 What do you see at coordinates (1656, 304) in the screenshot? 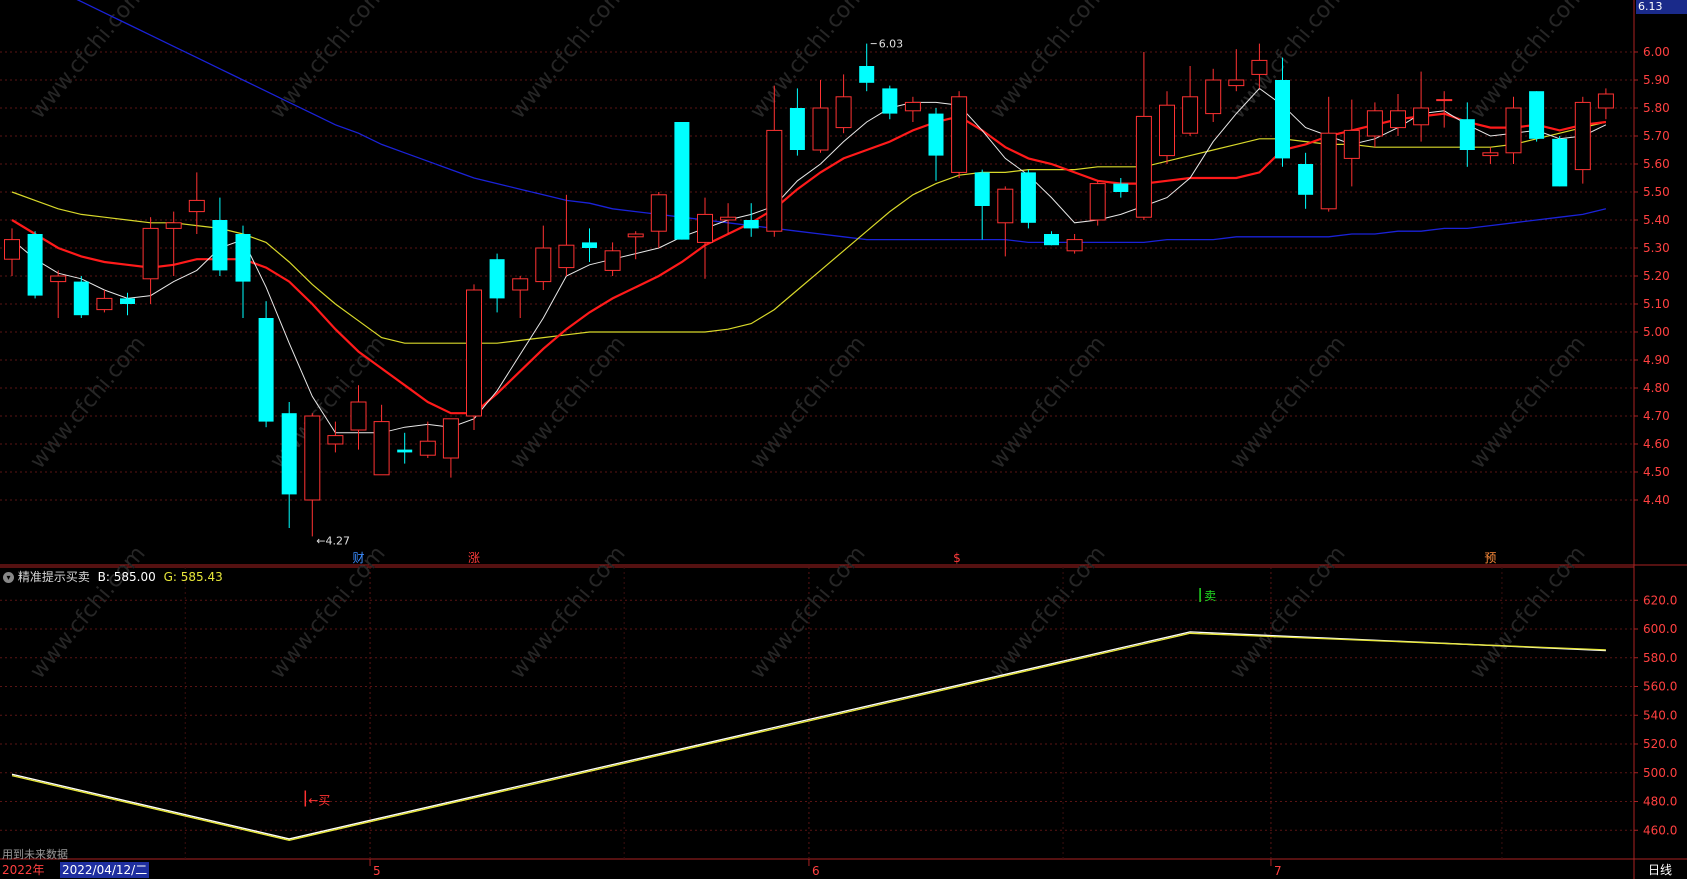
I see `price-tick-label: 5.10` at bounding box center [1656, 304].